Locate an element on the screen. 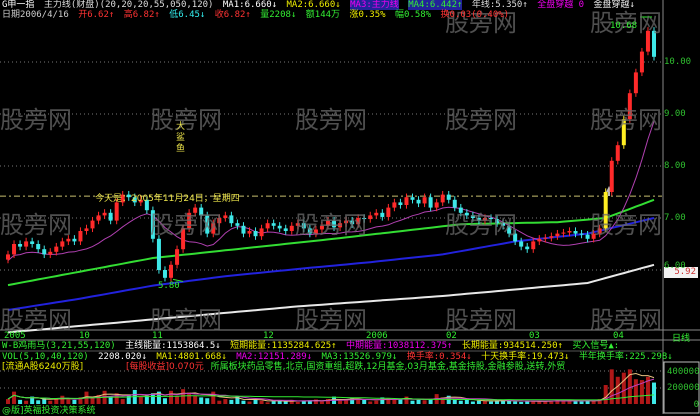 The height and width of the screenshot is (416, 700). high-price-label: 10.68 is located at coordinates (624, 26).